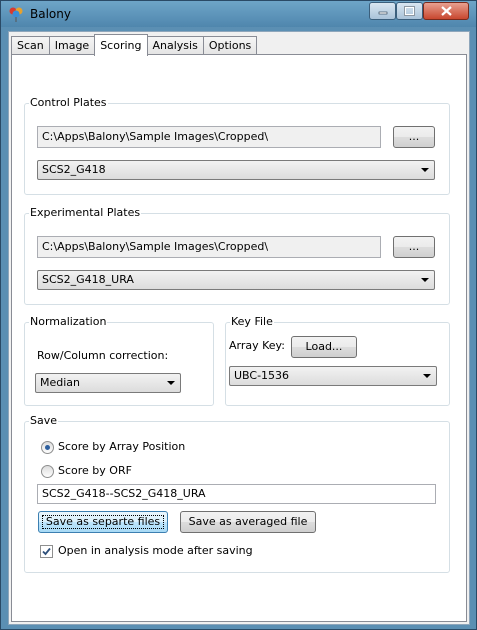  Describe the element at coordinates (44, 420) in the screenshot. I see `save-title: Save` at that location.